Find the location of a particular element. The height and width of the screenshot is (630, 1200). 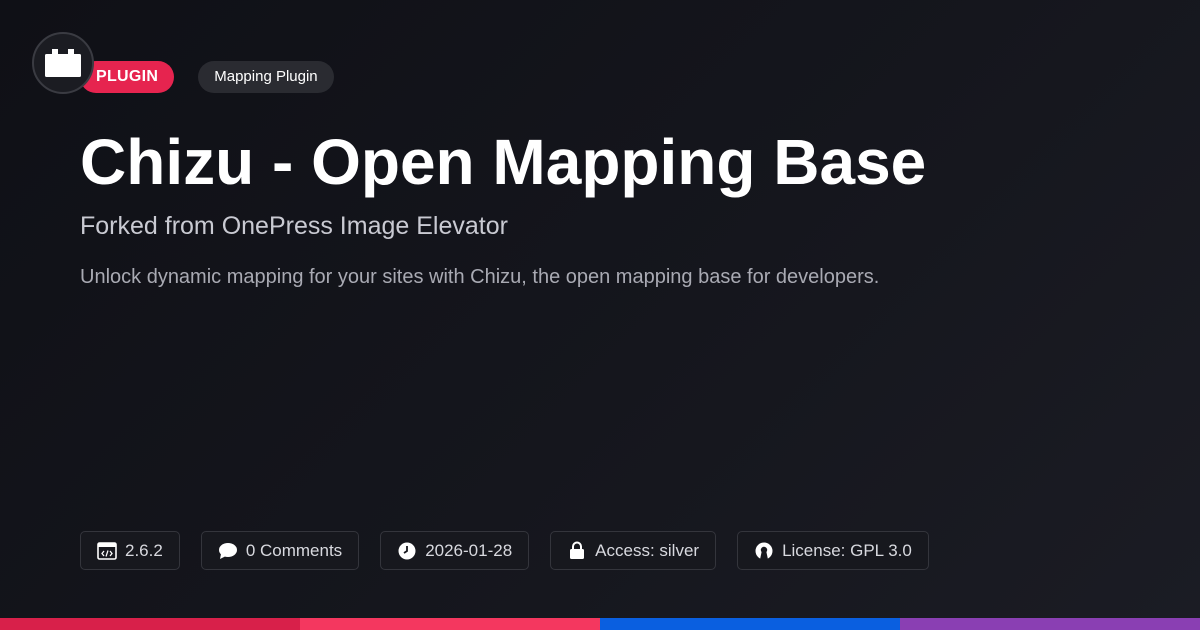

comments-link: 0 Comments is located at coordinates (280, 550).